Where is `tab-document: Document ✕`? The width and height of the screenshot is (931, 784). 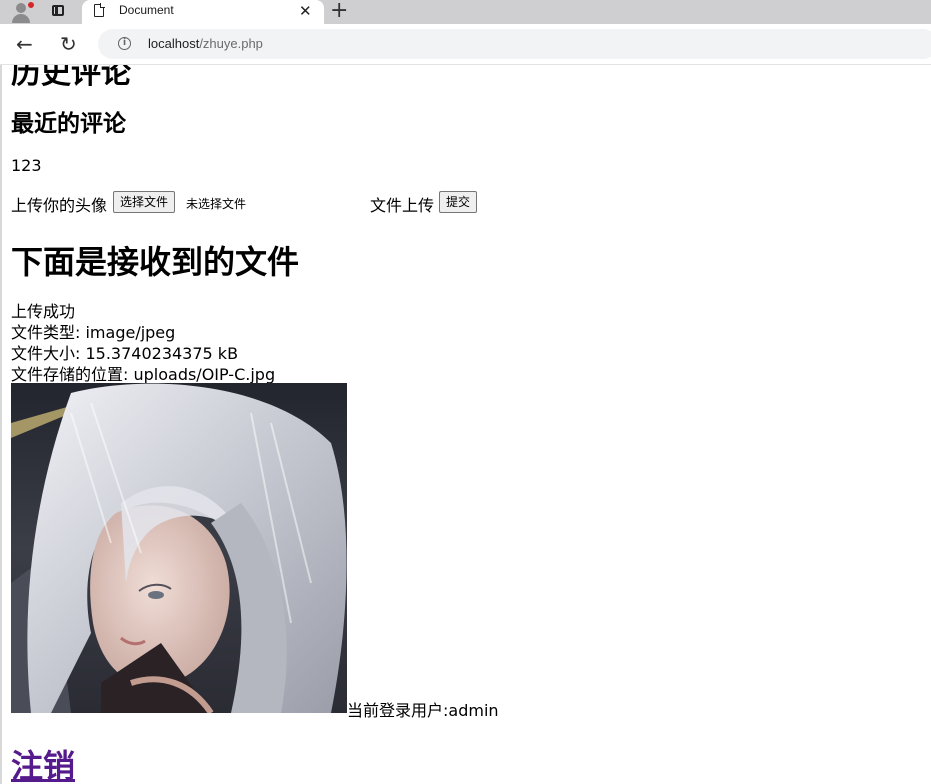
tab-document: Document ✕ is located at coordinates (203, 12).